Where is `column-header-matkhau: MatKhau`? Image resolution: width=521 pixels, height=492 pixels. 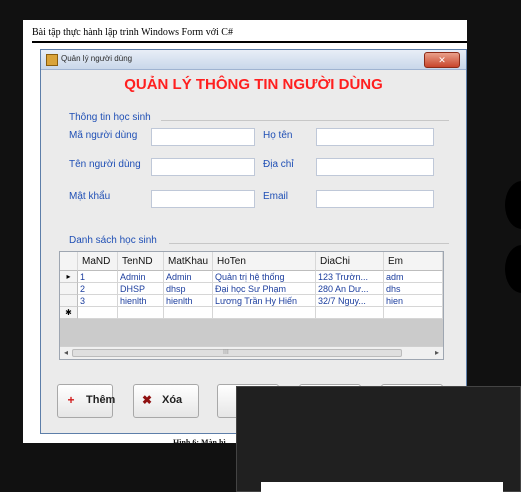
column-header-matkhau: MatKhau is located at coordinates (188, 261).